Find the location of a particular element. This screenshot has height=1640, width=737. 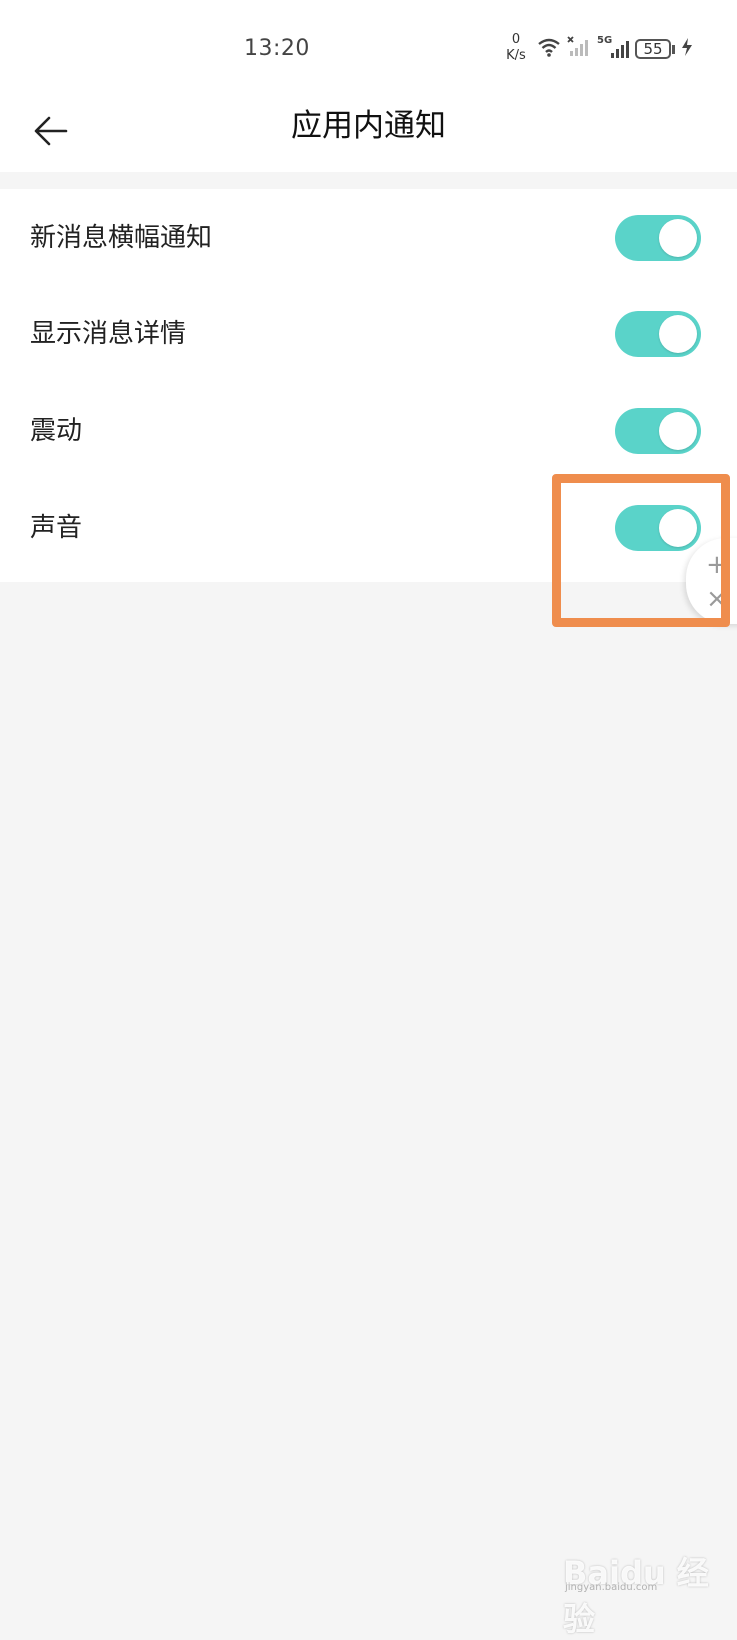

back-button is located at coordinates (51, 133).